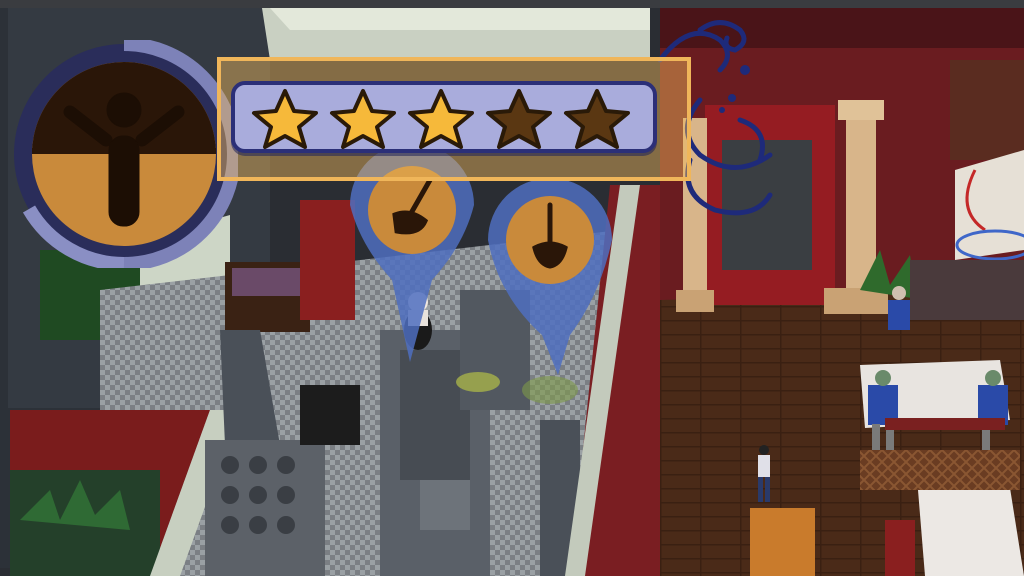 This screenshot has height=576, width=1024. I want to click on star-rating, so click(441, 119).